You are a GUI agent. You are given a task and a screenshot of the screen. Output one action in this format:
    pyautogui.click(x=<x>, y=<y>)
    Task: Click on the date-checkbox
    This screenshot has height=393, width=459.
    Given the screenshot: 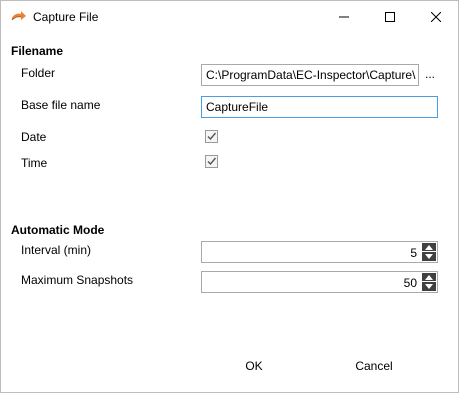 What is the action you would take?
    pyautogui.click(x=211, y=136)
    